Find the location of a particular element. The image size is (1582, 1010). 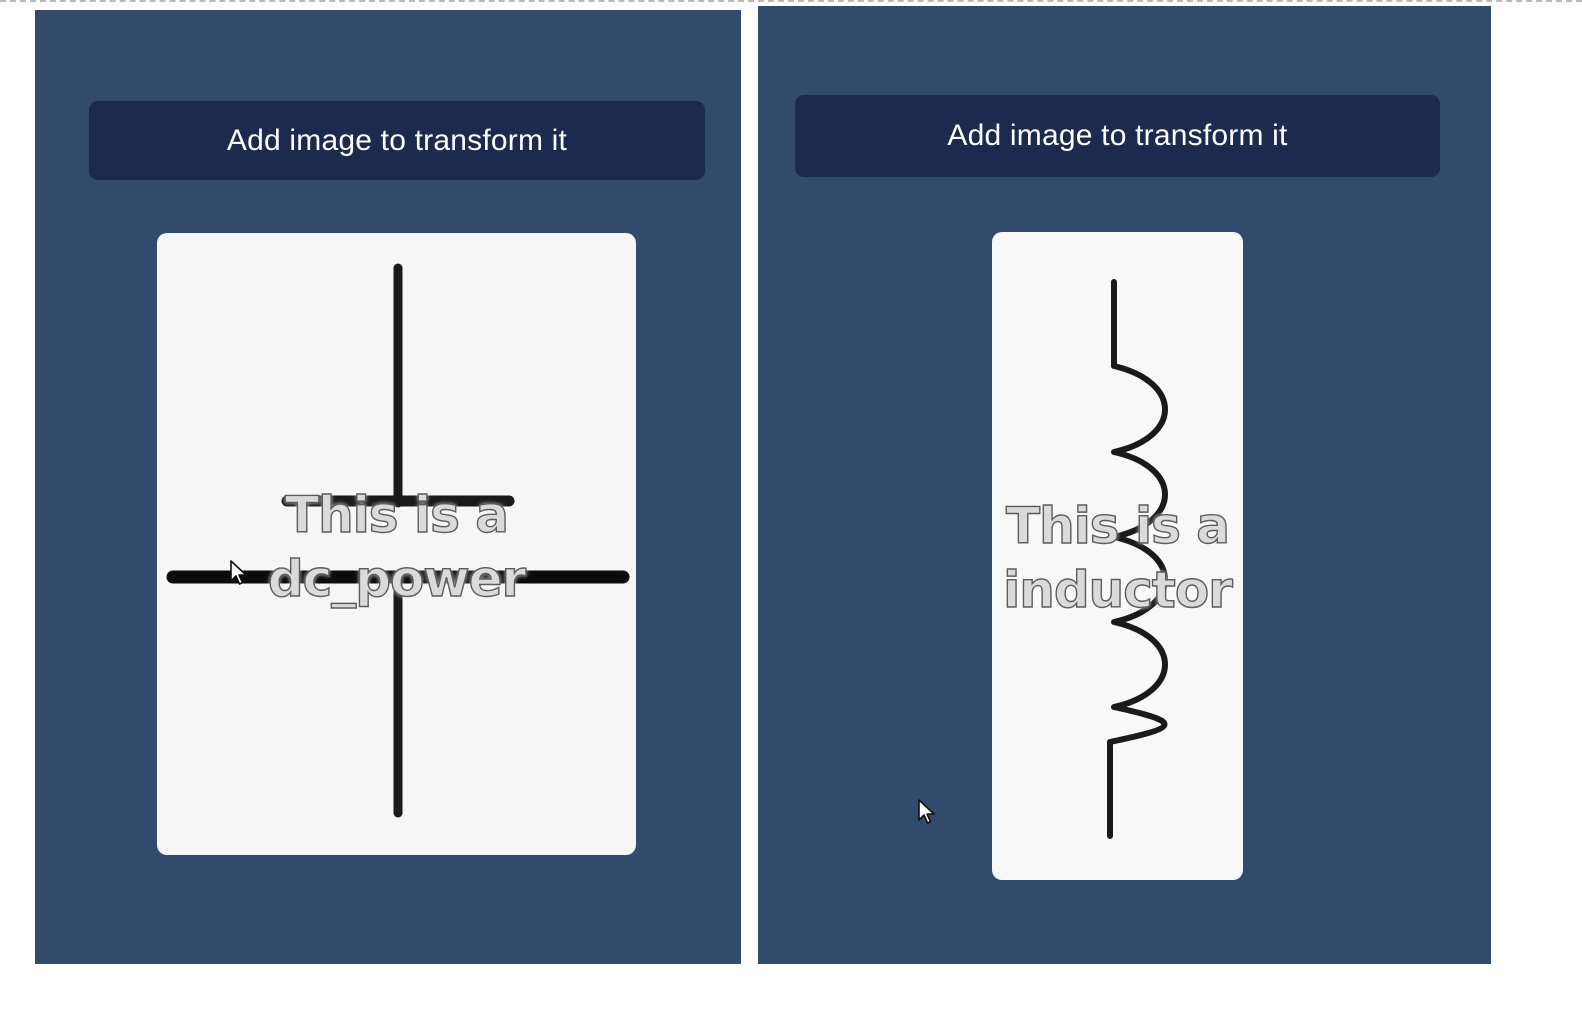

dashed-top-border is located at coordinates (791, 1).